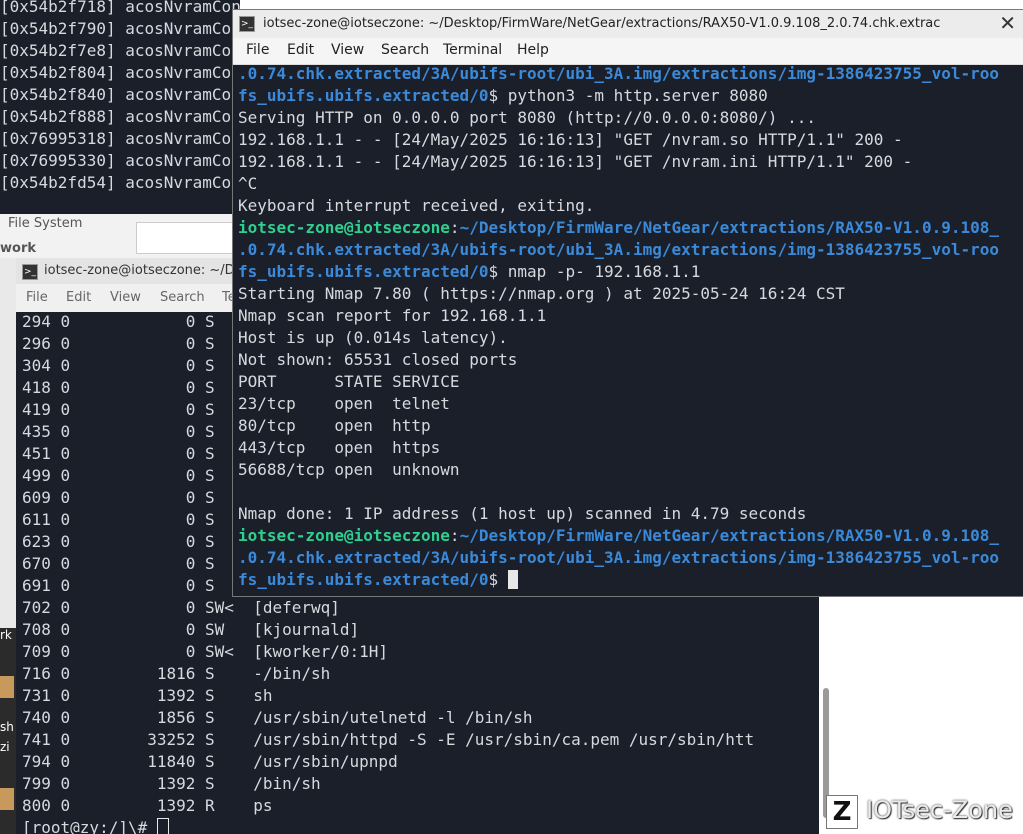  I want to click on sidebar-section-work: work, so click(18, 248).